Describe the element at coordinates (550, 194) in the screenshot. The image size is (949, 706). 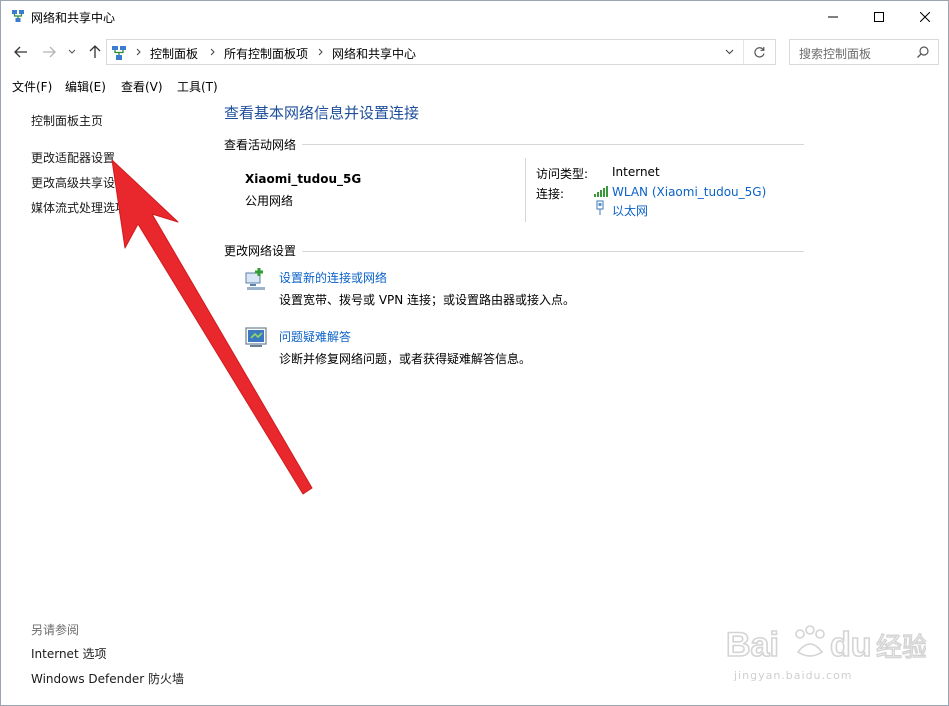
I see `connections-label: 连接:` at that location.